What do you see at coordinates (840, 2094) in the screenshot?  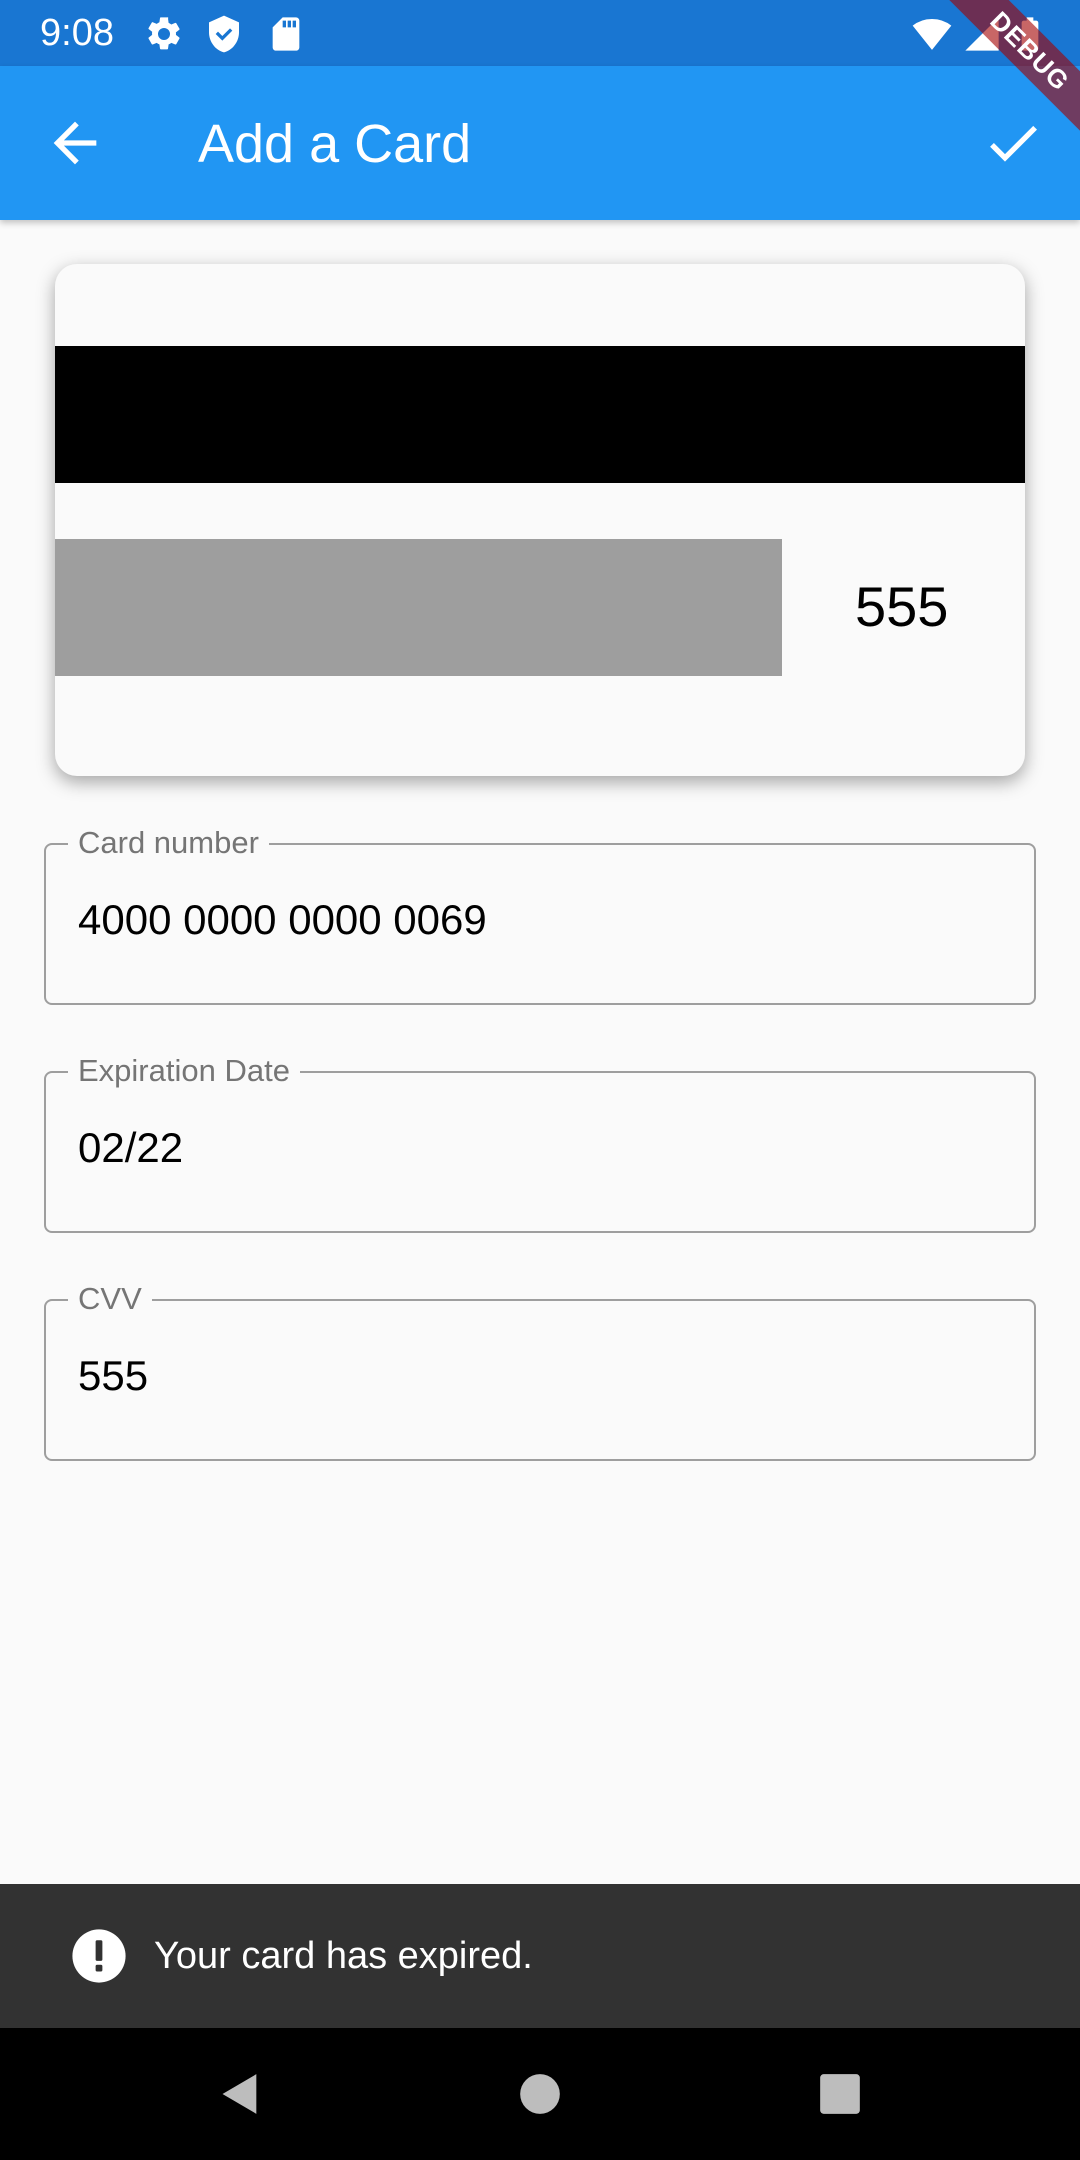 I see `recents-square-icon` at bounding box center [840, 2094].